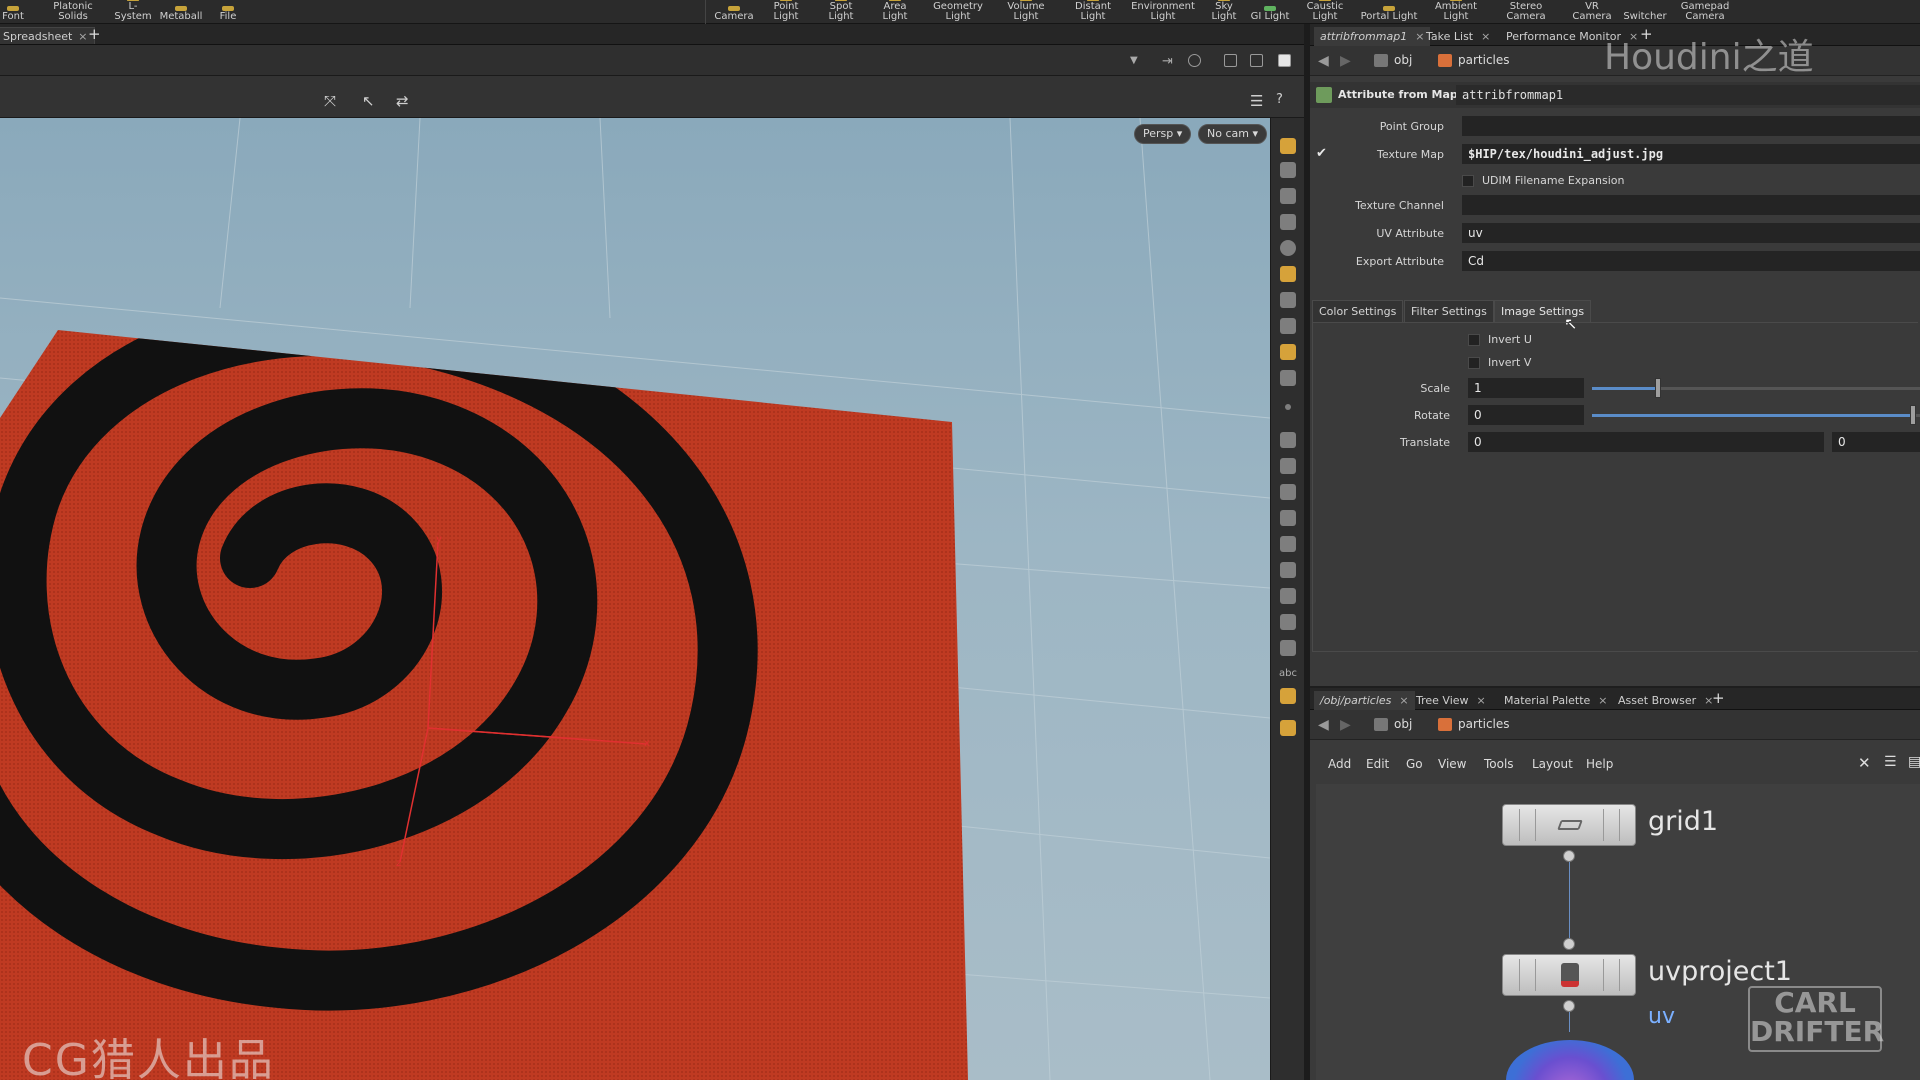 Image resolution: width=1920 pixels, height=1080 pixels. What do you see at coordinates (1864, 763) in the screenshot?
I see `tools-icon: ✕` at bounding box center [1864, 763].